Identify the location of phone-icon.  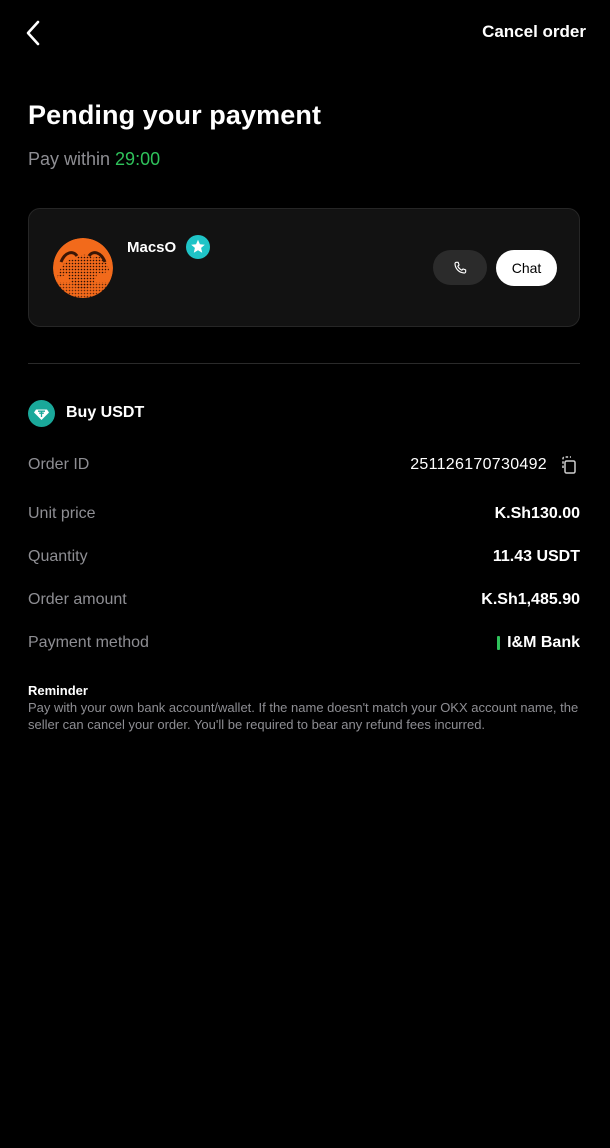
(460, 267).